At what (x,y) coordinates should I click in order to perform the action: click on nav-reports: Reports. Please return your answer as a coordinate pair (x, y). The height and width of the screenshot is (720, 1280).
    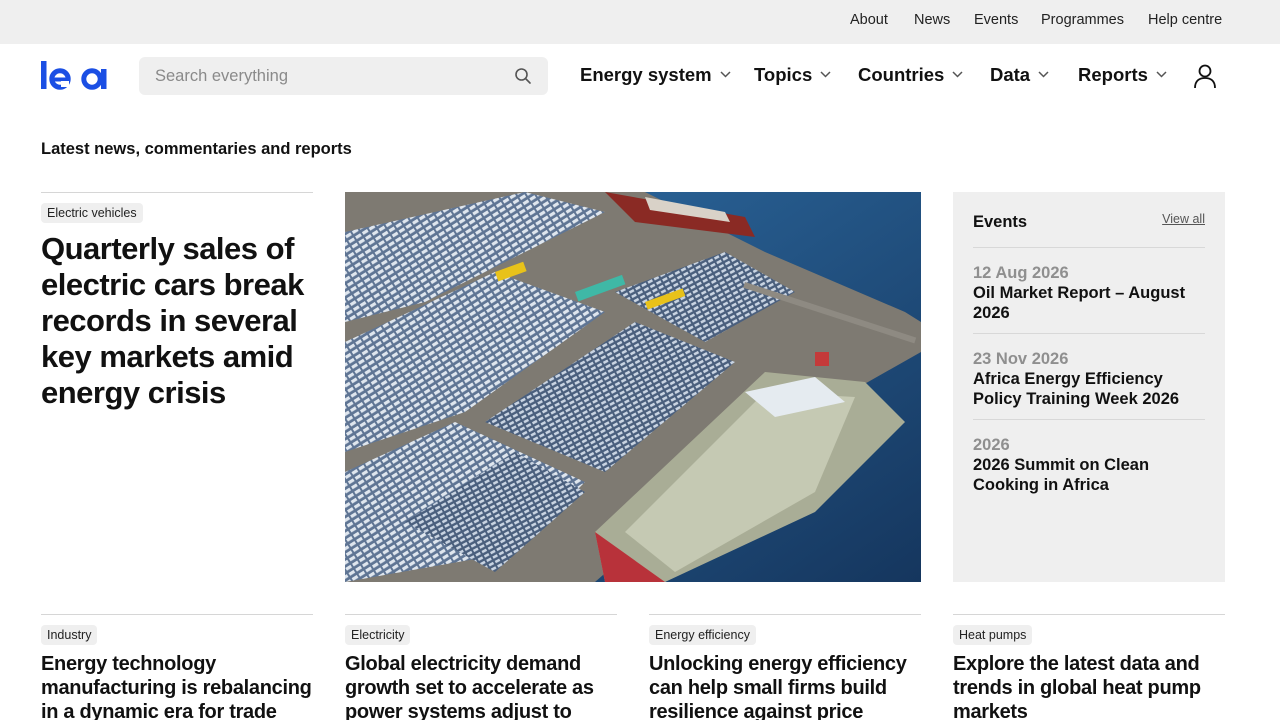
    Looking at the image, I should click on (1122, 76).